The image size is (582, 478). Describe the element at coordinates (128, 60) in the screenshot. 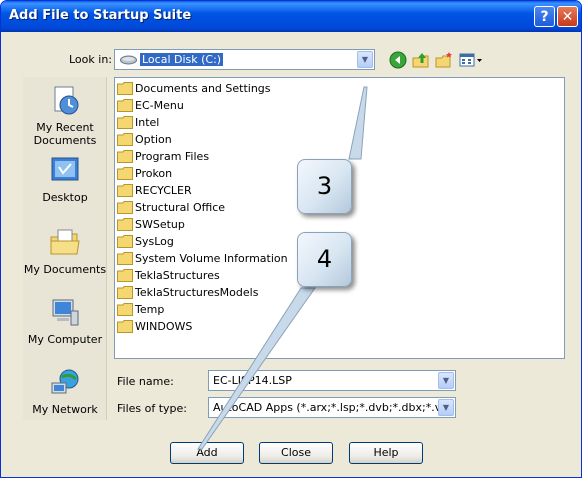

I see `drive-icon` at that location.